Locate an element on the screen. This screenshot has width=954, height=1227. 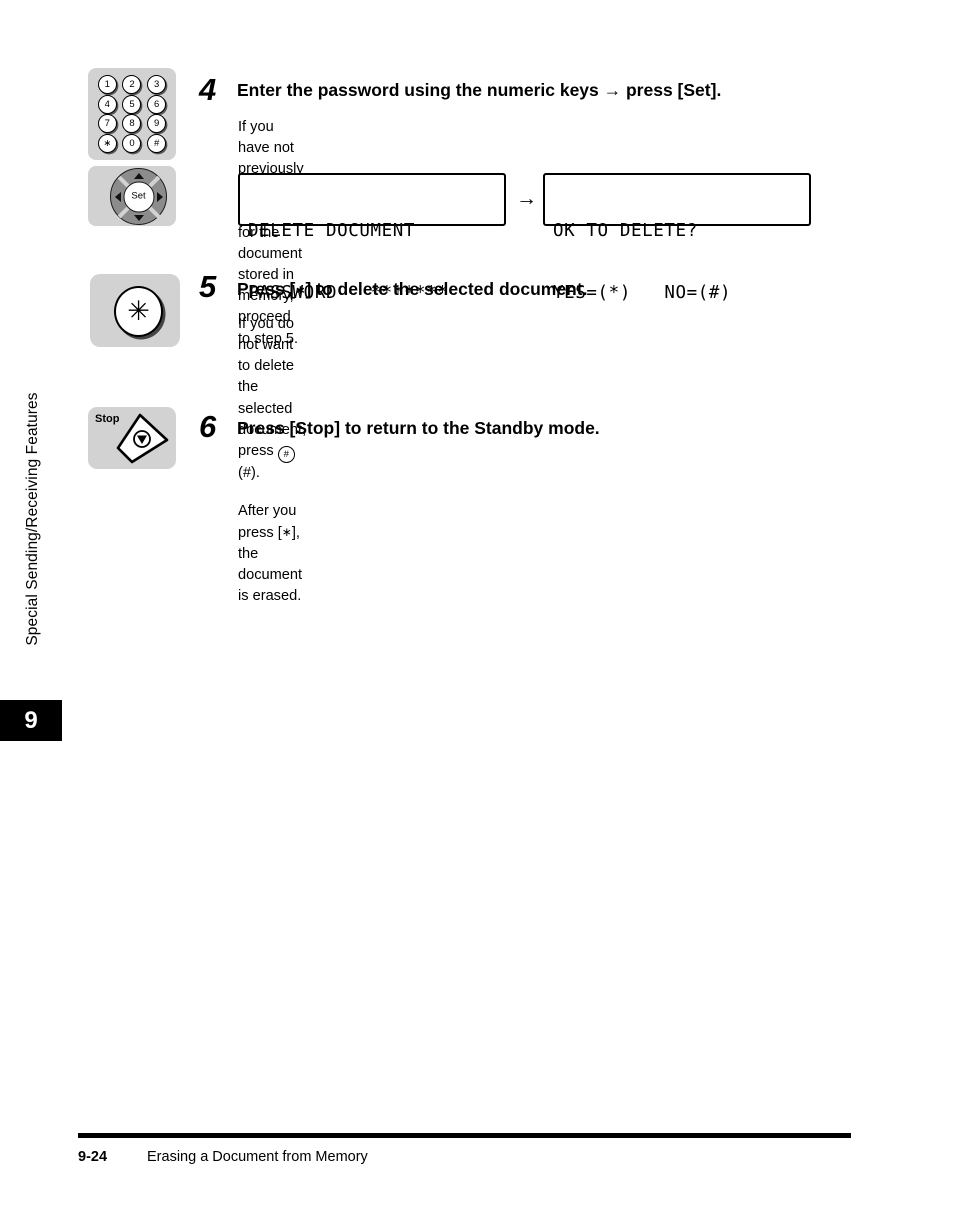
stop-key-icon: Stop is located at coordinates (132, 438).